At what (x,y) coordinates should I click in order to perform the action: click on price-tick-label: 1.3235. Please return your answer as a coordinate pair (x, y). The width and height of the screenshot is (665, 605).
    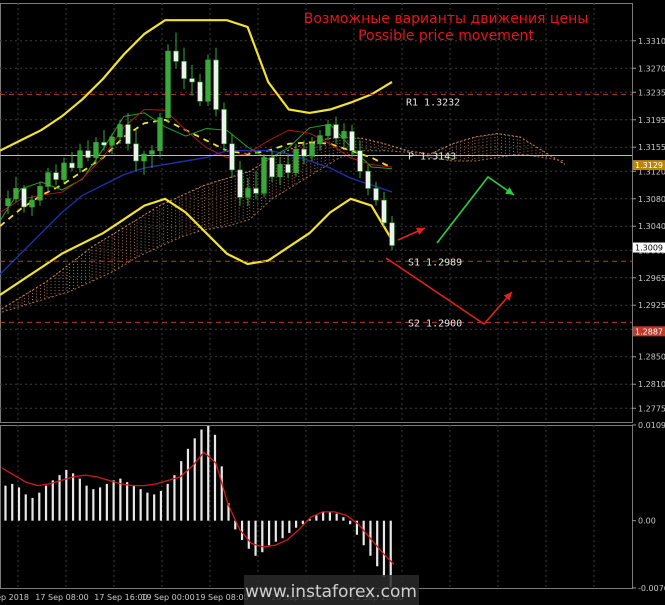
    Looking at the image, I should click on (651, 92).